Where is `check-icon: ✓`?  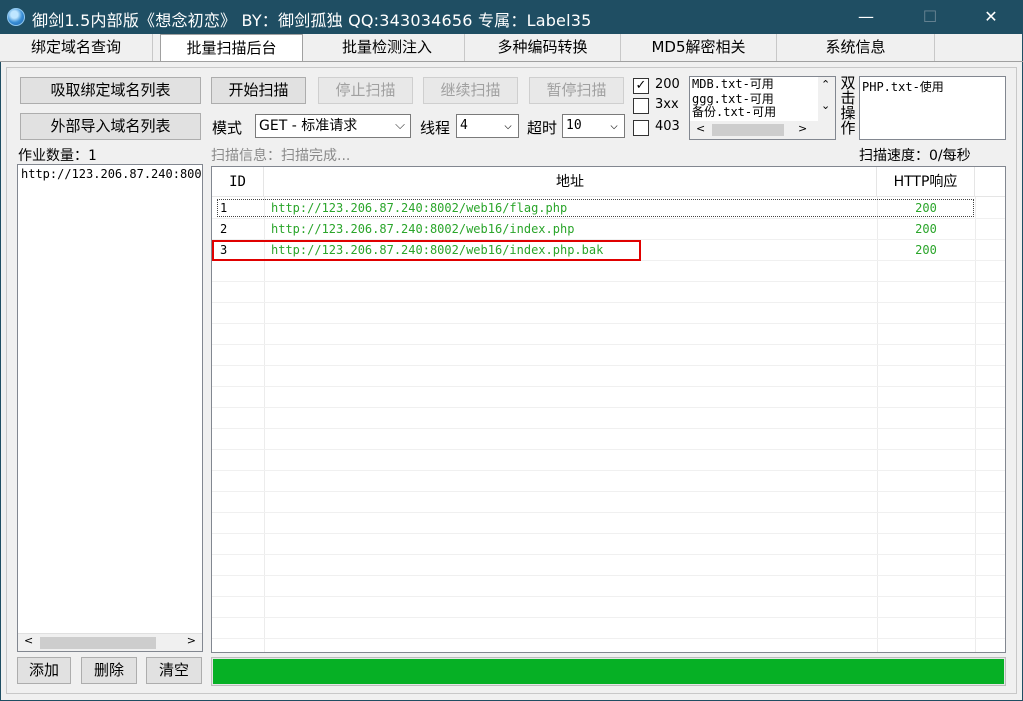 check-icon: ✓ is located at coordinates (641, 85).